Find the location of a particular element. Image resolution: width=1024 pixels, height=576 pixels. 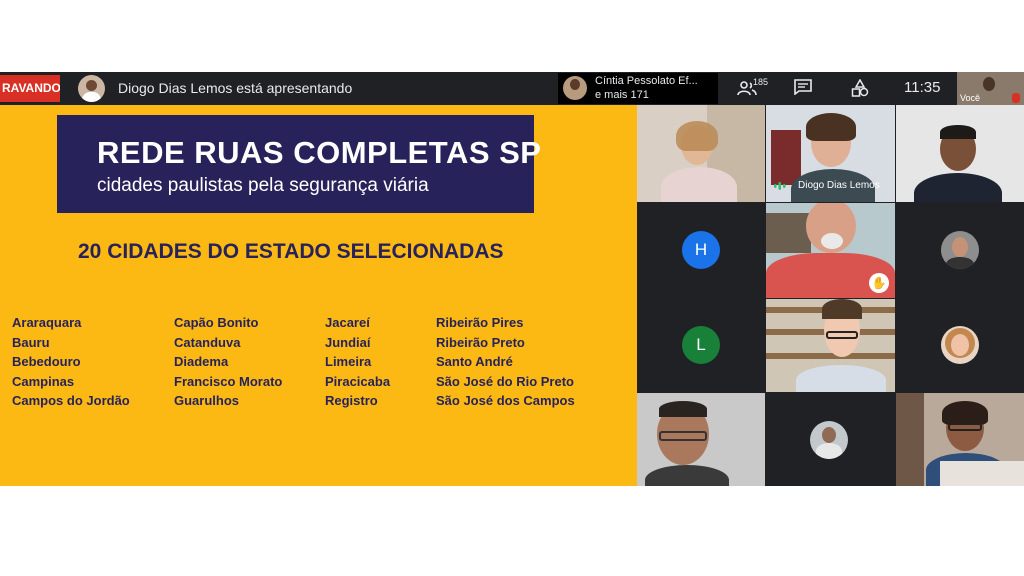

city-item: Jundiaí is located at coordinates (348, 342).